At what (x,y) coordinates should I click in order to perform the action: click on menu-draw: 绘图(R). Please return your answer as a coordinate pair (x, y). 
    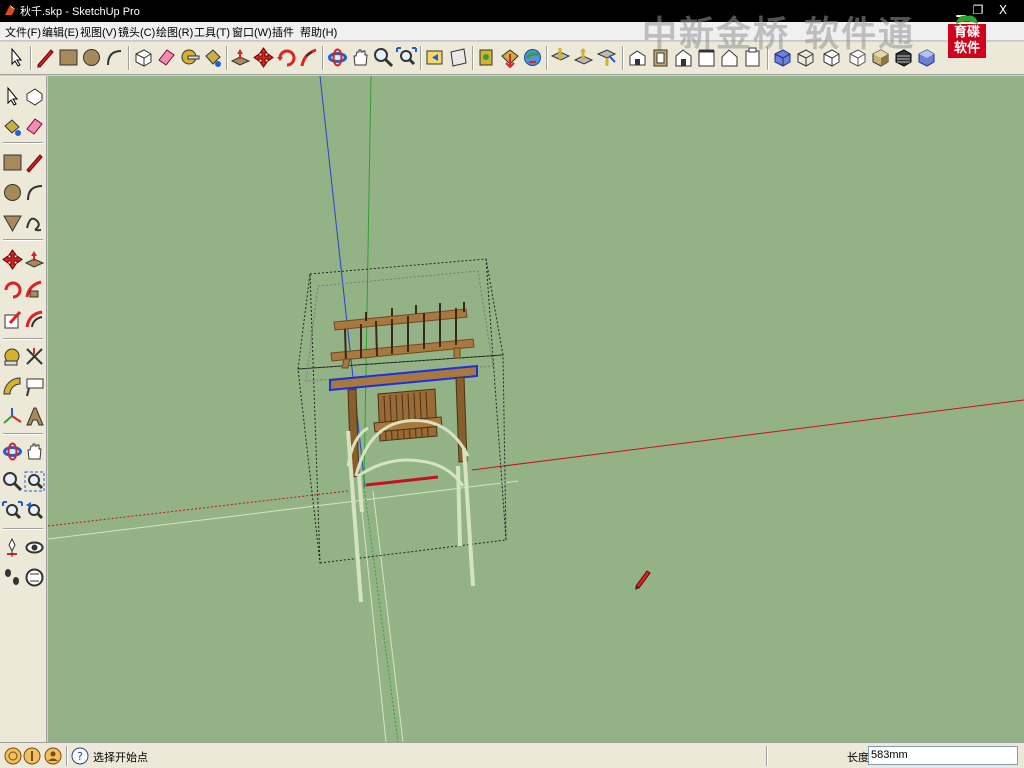
    Looking at the image, I should click on (174, 32).